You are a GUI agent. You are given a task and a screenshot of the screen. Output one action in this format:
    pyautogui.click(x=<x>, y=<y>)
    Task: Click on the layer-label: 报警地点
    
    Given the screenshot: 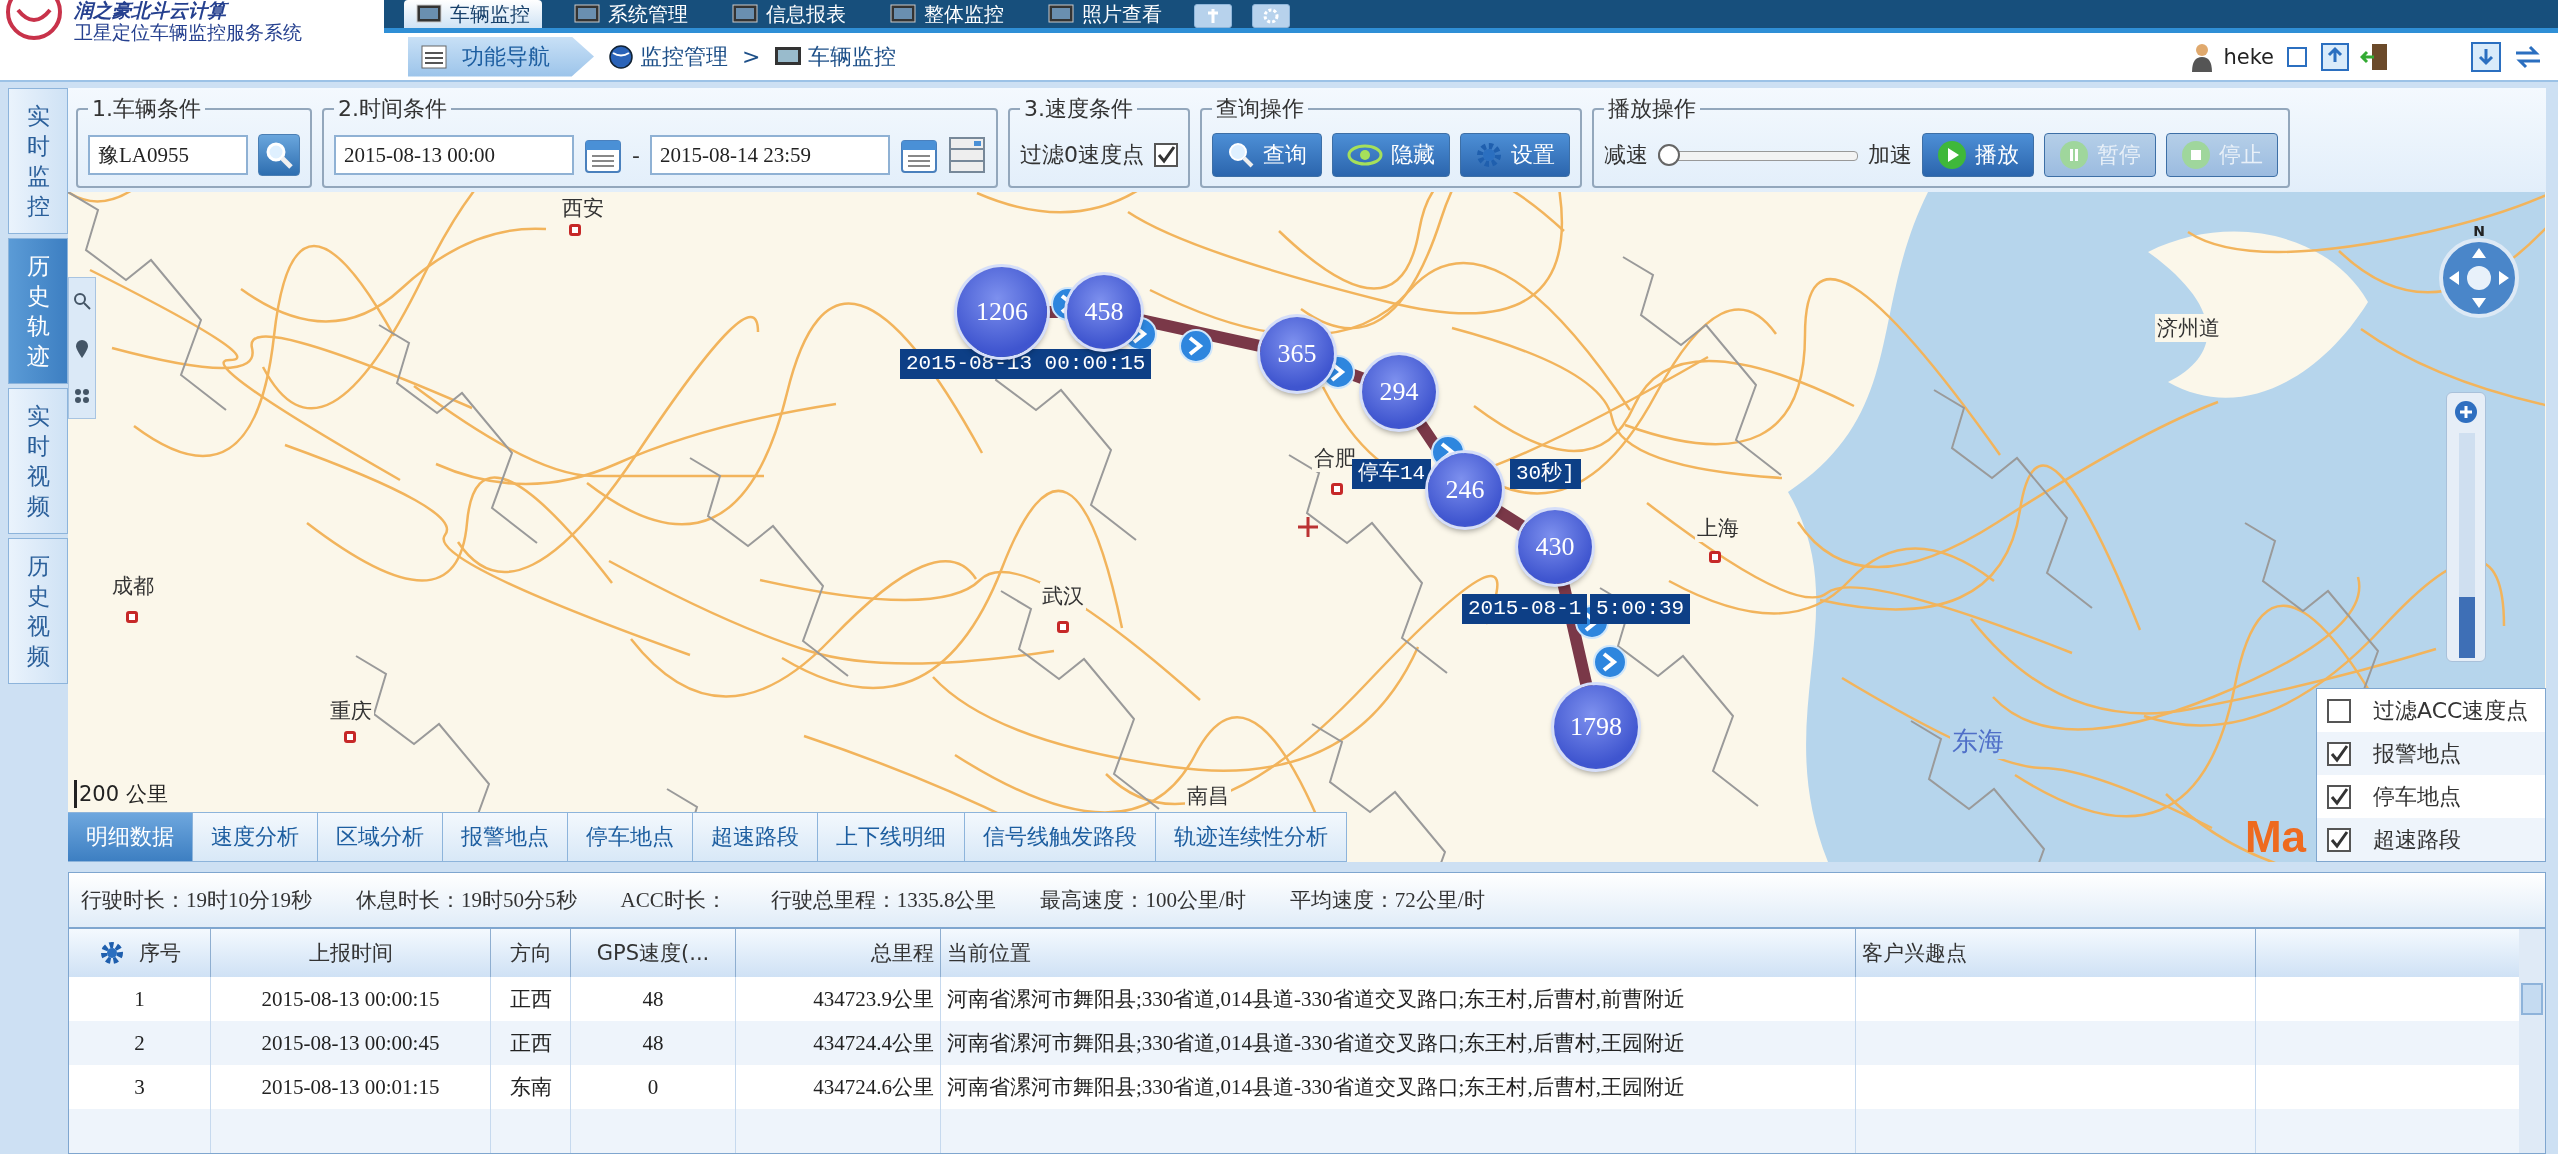 What is the action you would take?
    pyautogui.click(x=2417, y=753)
    